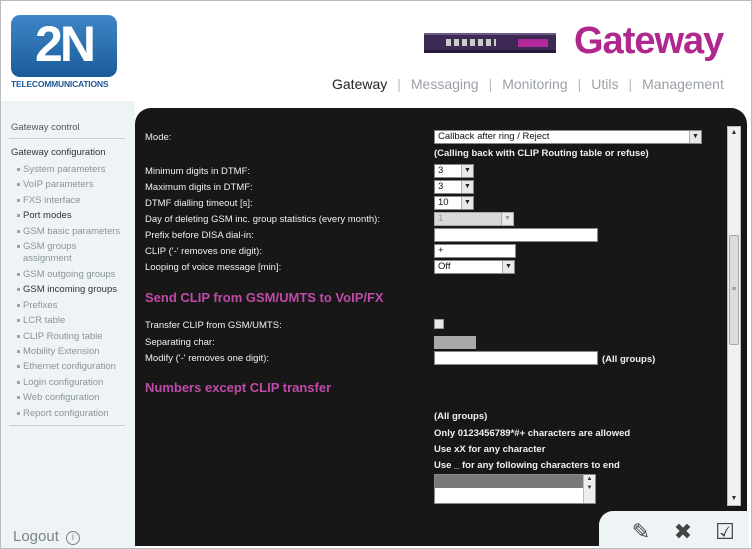 Image resolution: width=752 pixels, height=549 pixels. I want to click on day-value: 1, so click(441, 218).